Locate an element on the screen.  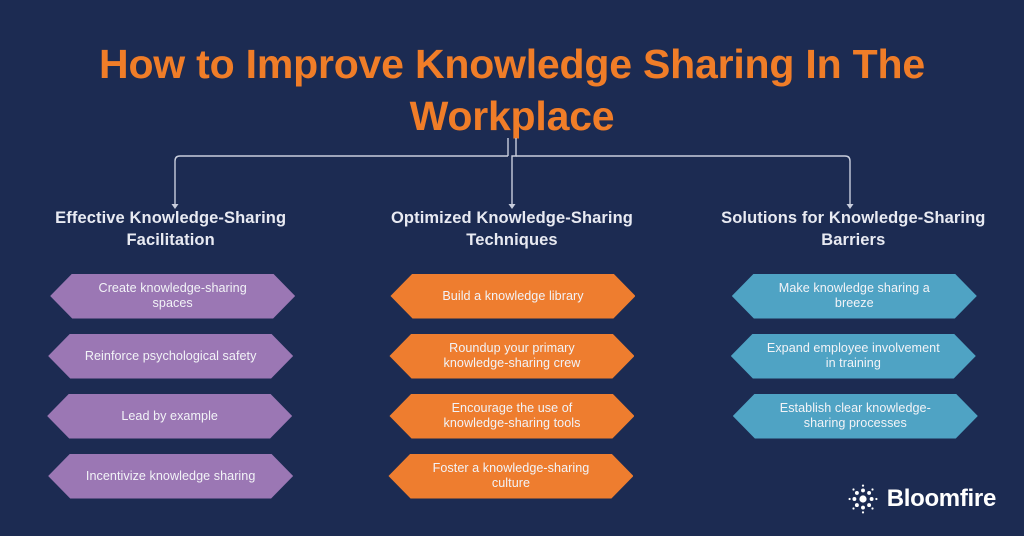
connector-bracket is located at coordinates (512, 173).